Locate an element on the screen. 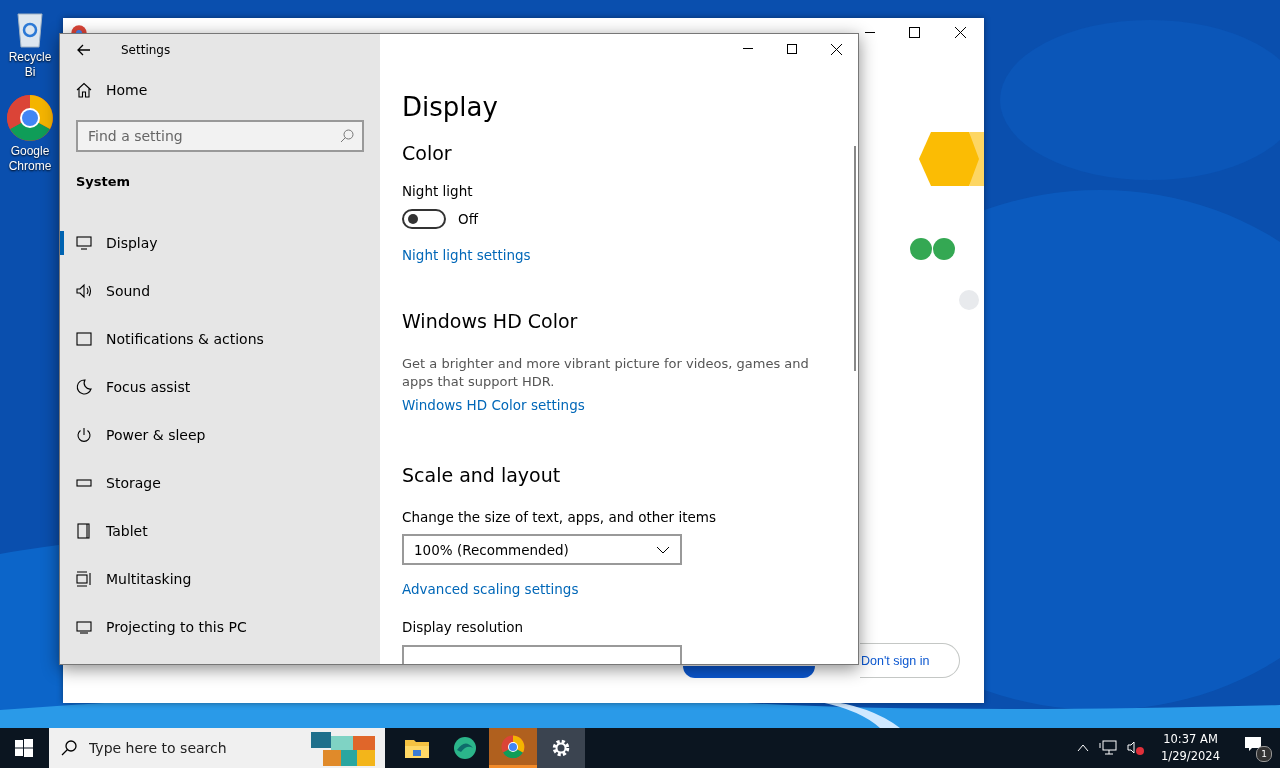 The height and width of the screenshot is (768, 1280). setting-label: Night light is located at coordinates (438, 191).